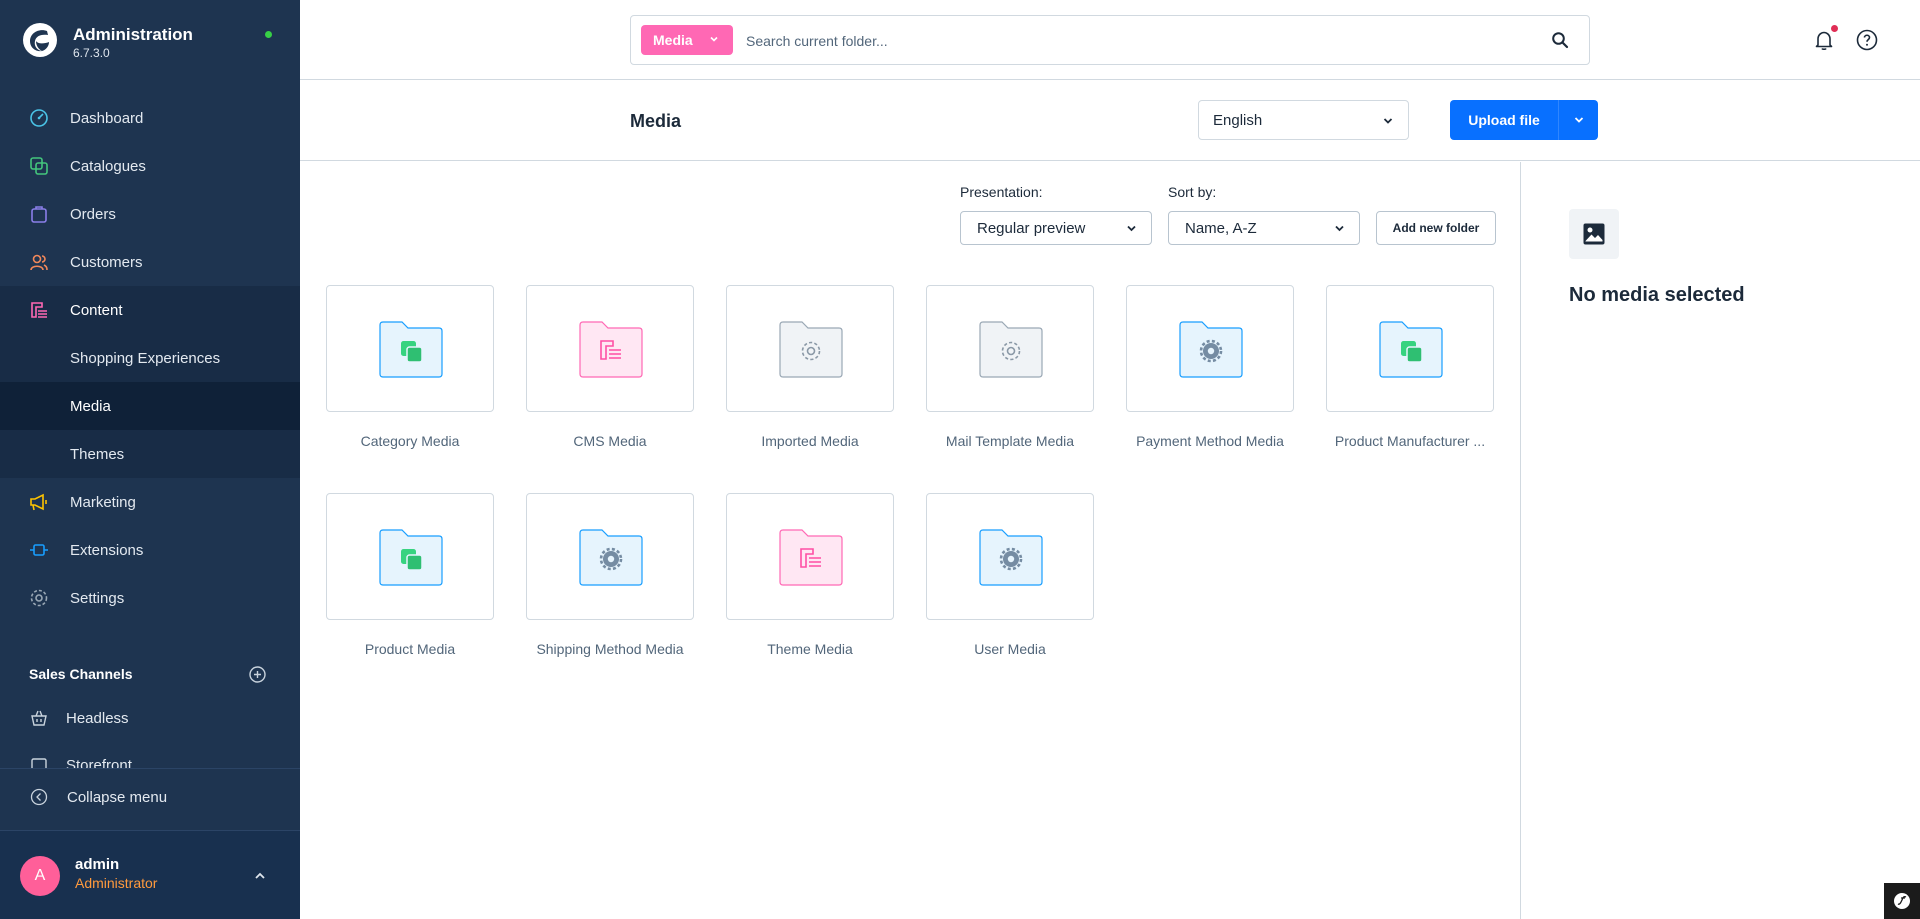 This screenshot has height=919, width=1920. Describe the element at coordinates (150, 214) in the screenshot. I see `sidebar-item-orders: Orders` at that location.